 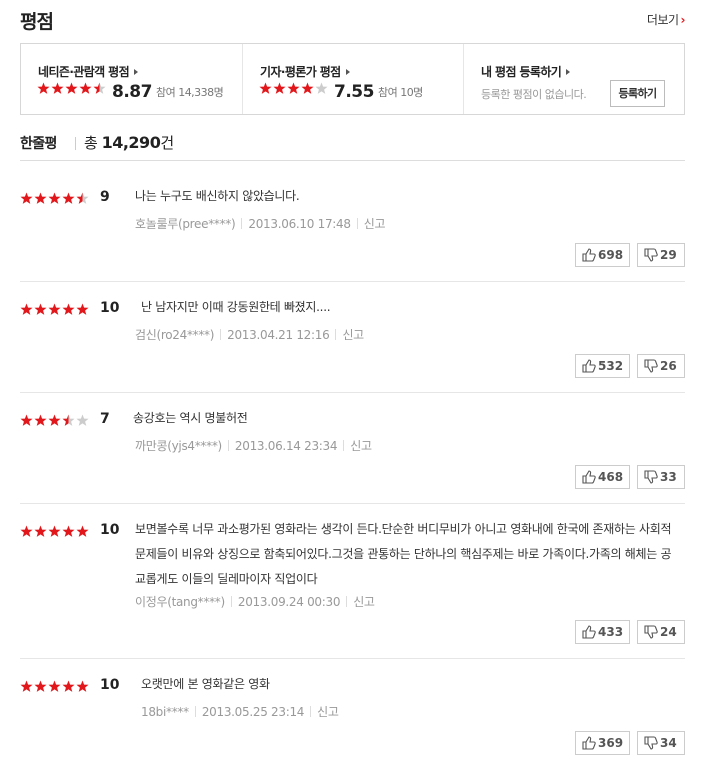 I want to click on dislike-button: 26, so click(x=661, y=366).